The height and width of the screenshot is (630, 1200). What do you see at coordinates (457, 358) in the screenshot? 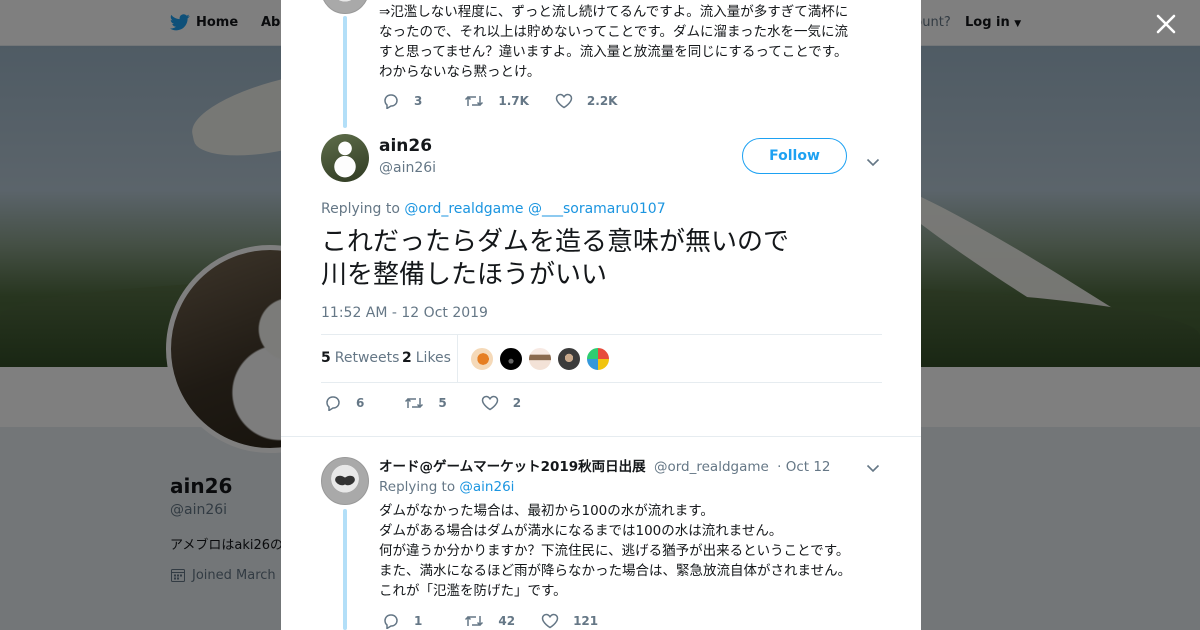
I see `stats-divider` at bounding box center [457, 358].